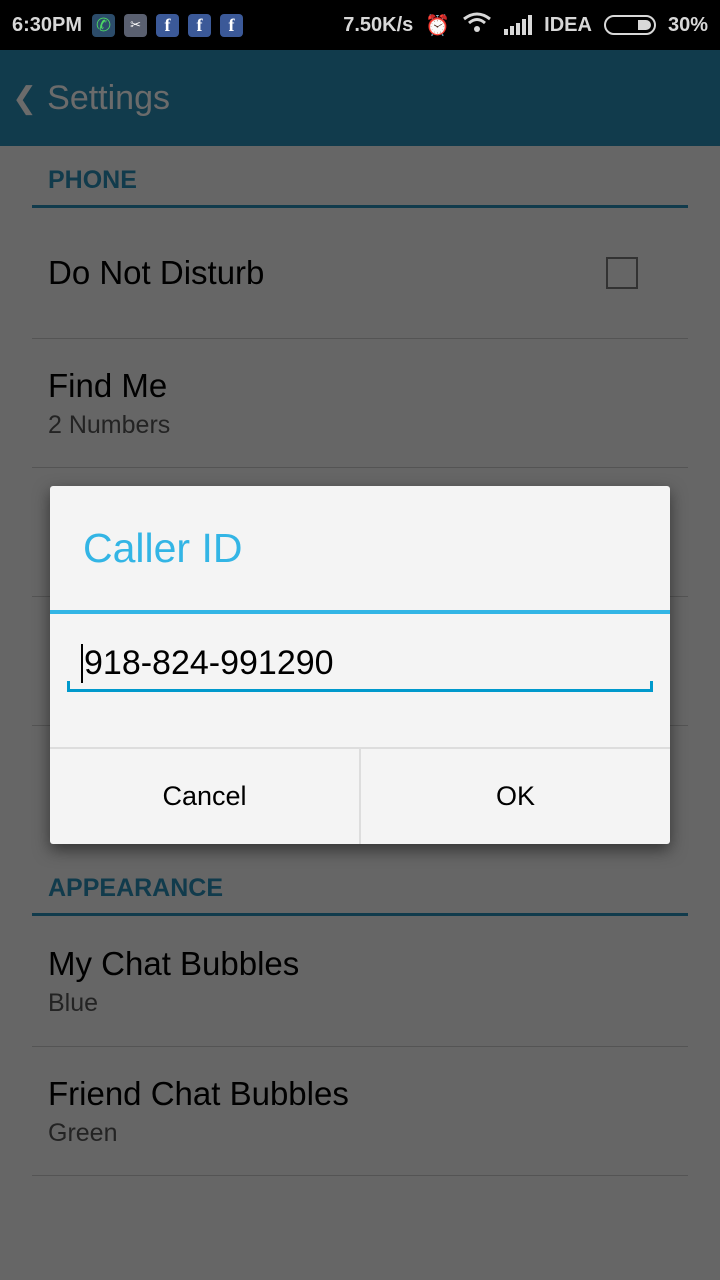 The image size is (720, 1280). I want to click on status-bar: 6:30PM ✆ ✂ f f f 7.50K/s ⏰ IDEA 30%, so click(360, 25).